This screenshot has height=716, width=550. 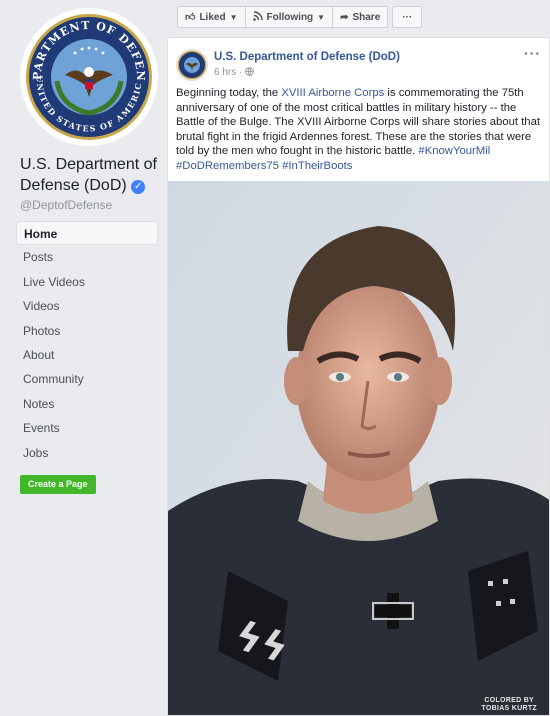 I want to click on hashtag-in-their-boots: #InTheirBoots, so click(x=317, y=166).